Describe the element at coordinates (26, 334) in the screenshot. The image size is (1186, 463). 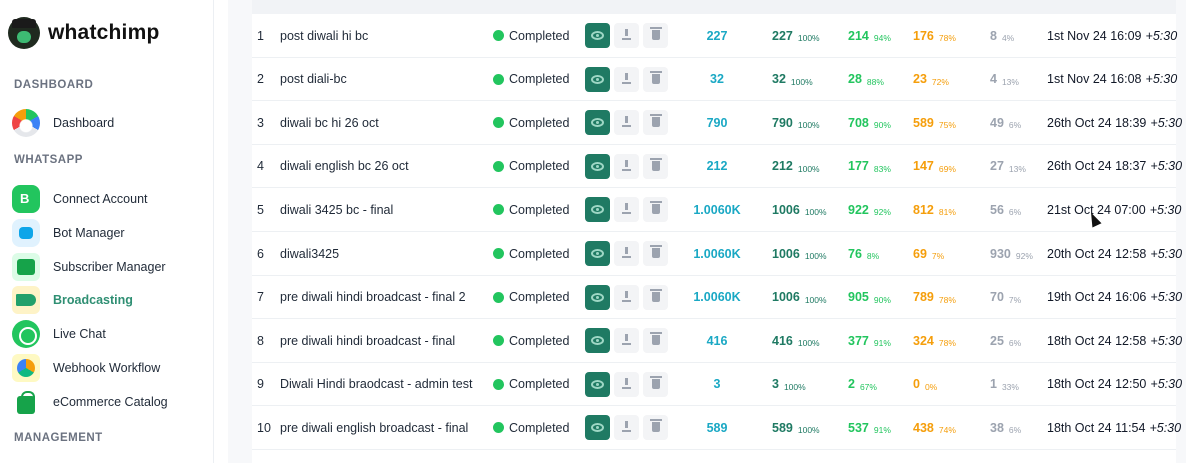
I see `chat-icon` at that location.